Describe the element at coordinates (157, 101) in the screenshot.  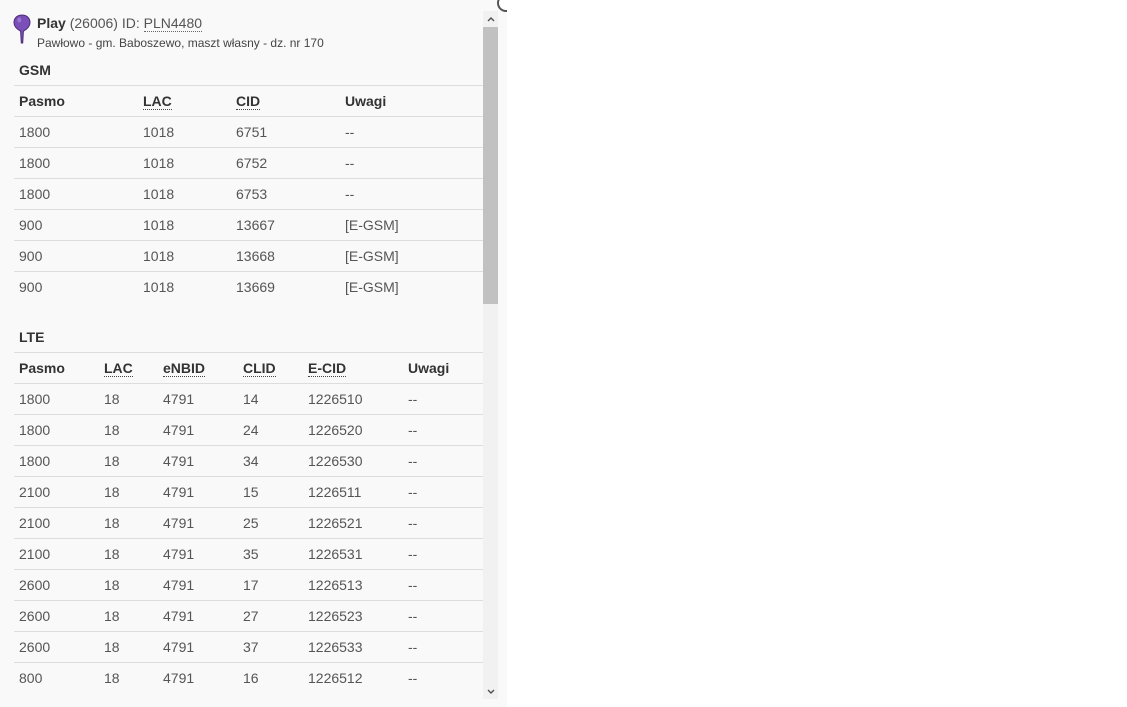
I see `gsm-col-lac-label: LAC` at that location.